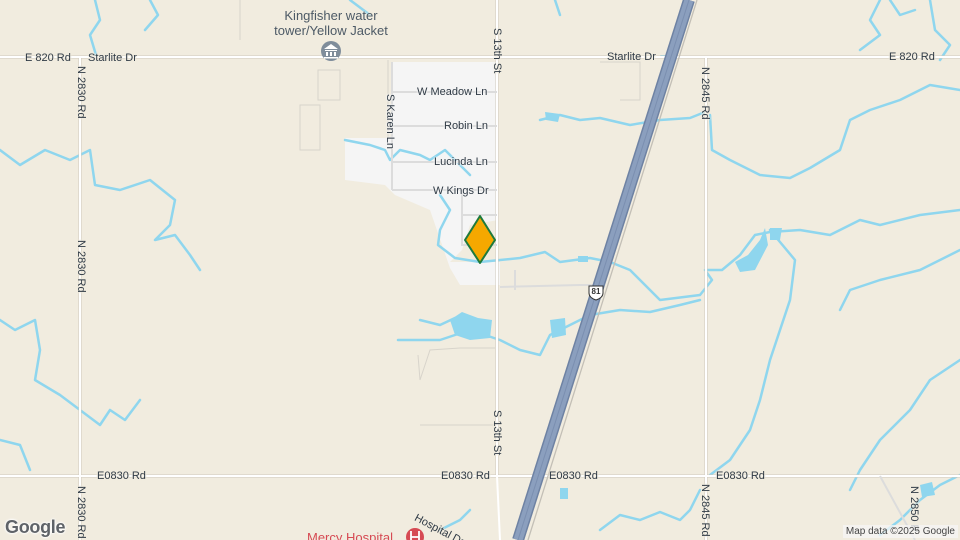  Describe the element at coordinates (331, 15) in the screenshot. I see `poi-water-tower-line1: Kingfisher water` at that location.